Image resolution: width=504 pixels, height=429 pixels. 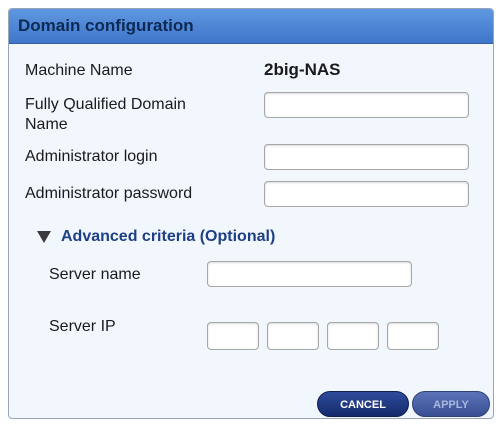 I want to click on admin-login-input, so click(x=366, y=157).